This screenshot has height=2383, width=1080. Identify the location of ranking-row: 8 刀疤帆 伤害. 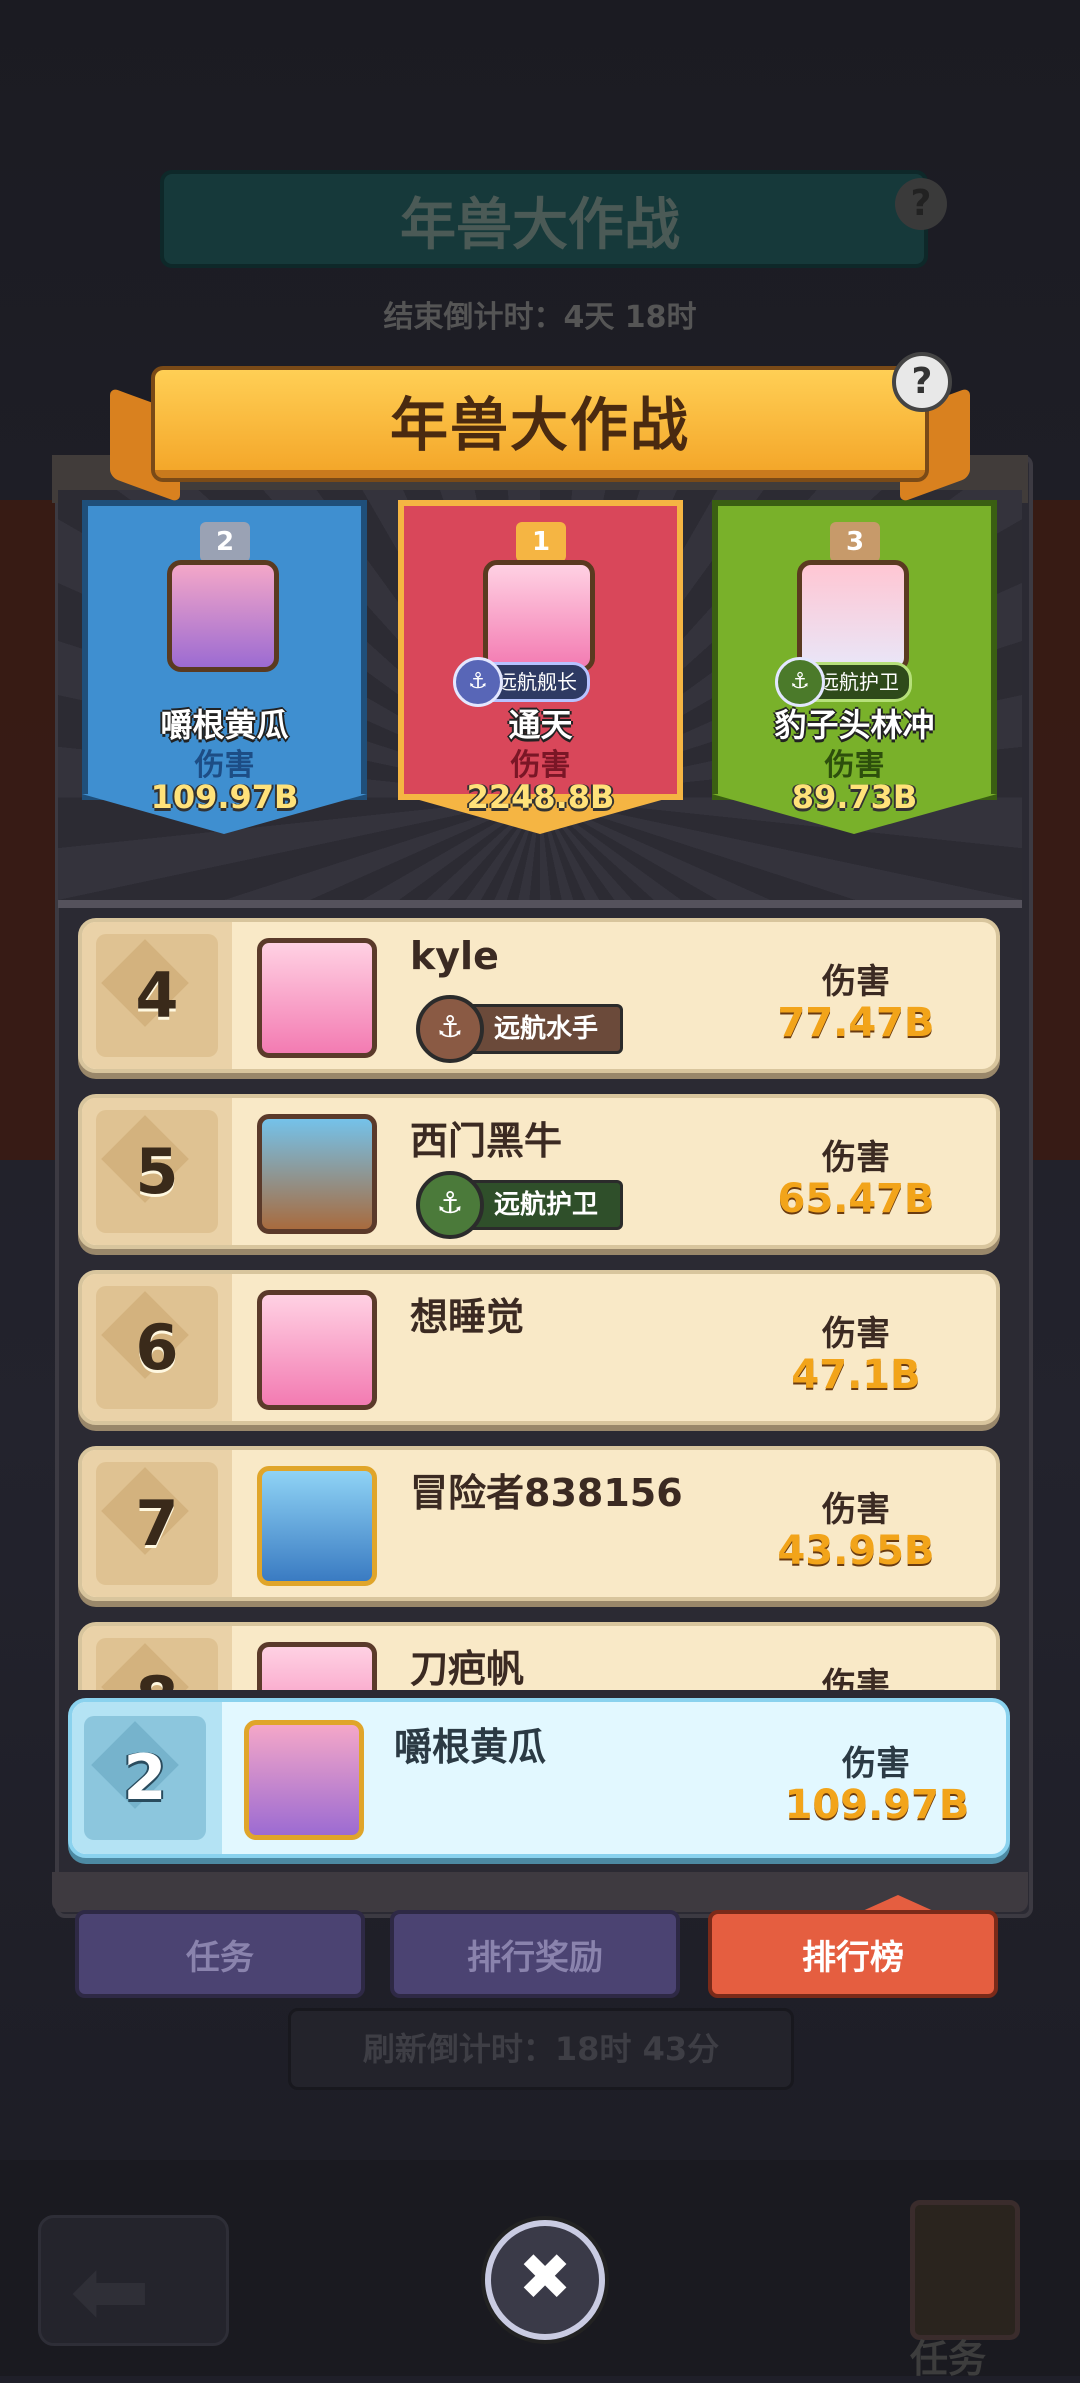
(539, 1656).